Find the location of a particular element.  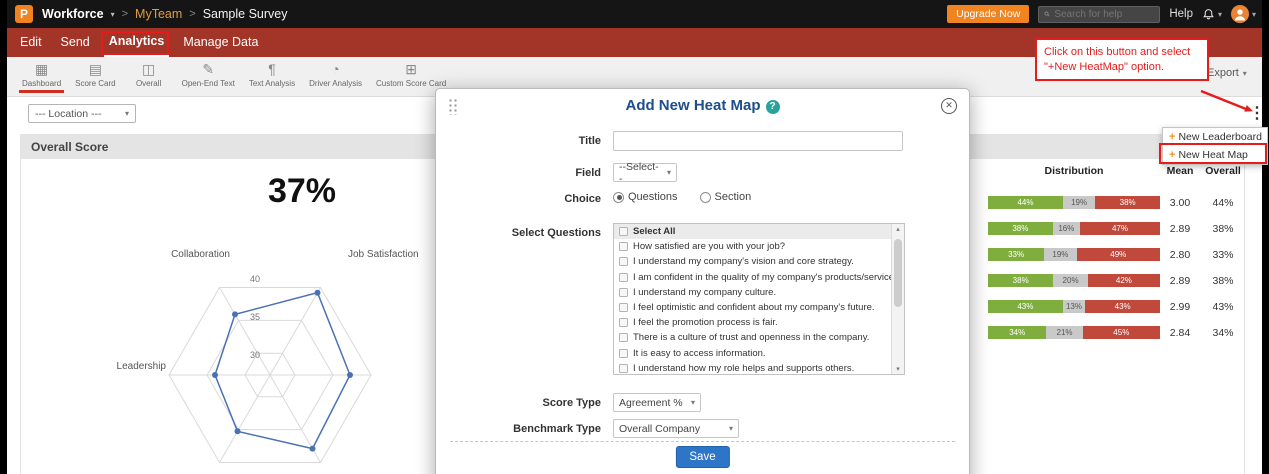

segment-green: 43% is located at coordinates (1025, 306).